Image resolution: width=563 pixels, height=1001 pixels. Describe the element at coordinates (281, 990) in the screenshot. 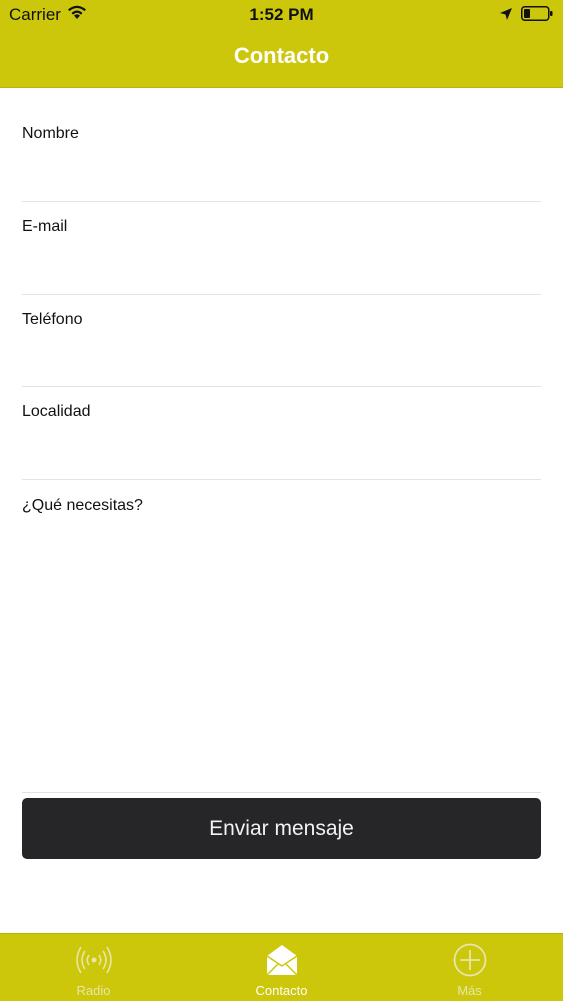

I see `tab-contacto-label: Contacto` at that location.